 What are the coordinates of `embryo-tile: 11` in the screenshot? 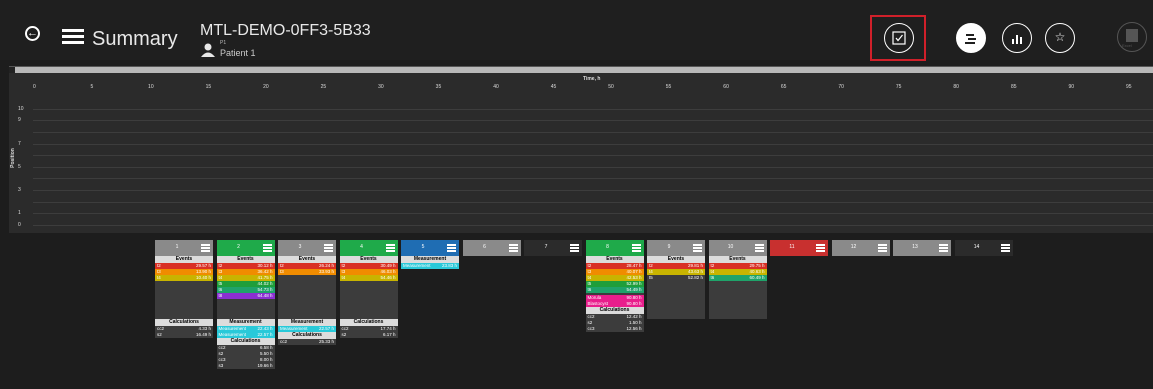 It's located at (799, 248).